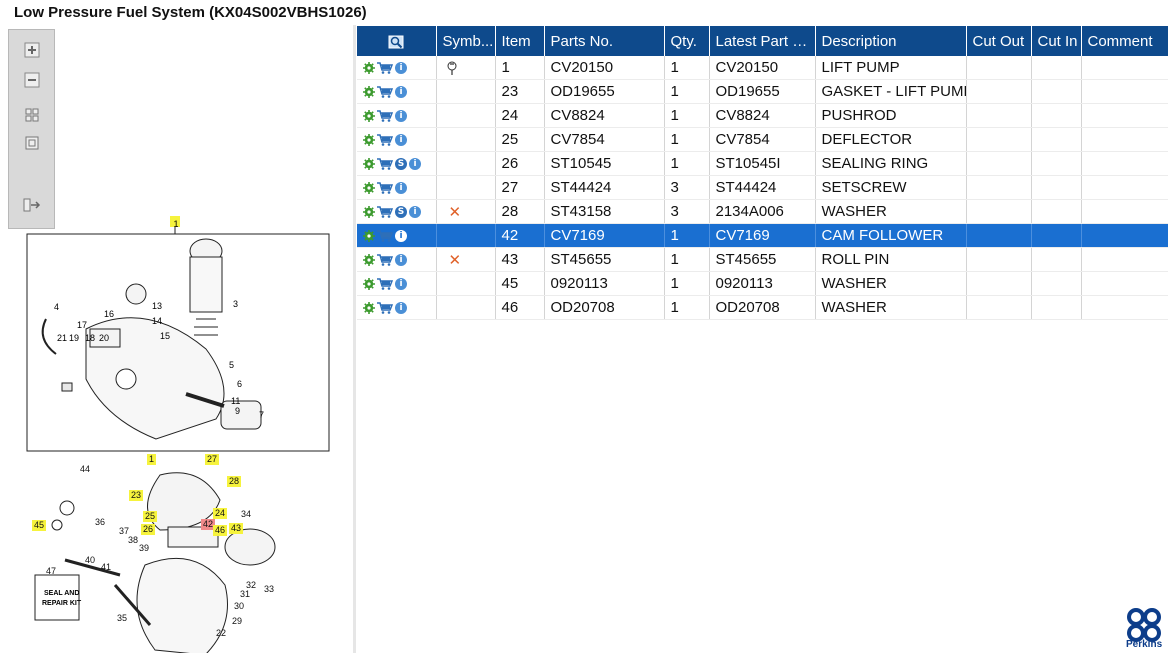 The image size is (1168, 653). What do you see at coordinates (220, 530) in the screenshot?
I see `callout-46: 46` at bounding box center [220, 530].